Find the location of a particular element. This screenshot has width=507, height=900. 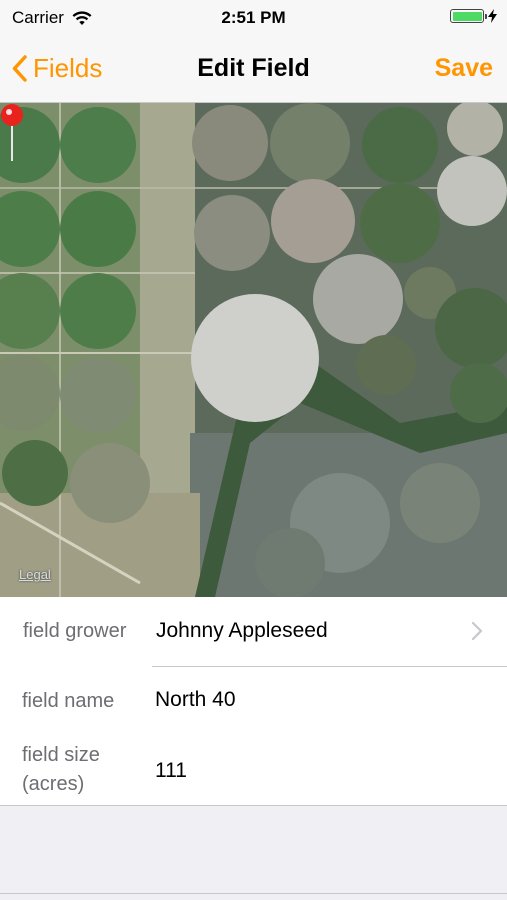

field-size-input: 111 is located at coordinates (171, 771).